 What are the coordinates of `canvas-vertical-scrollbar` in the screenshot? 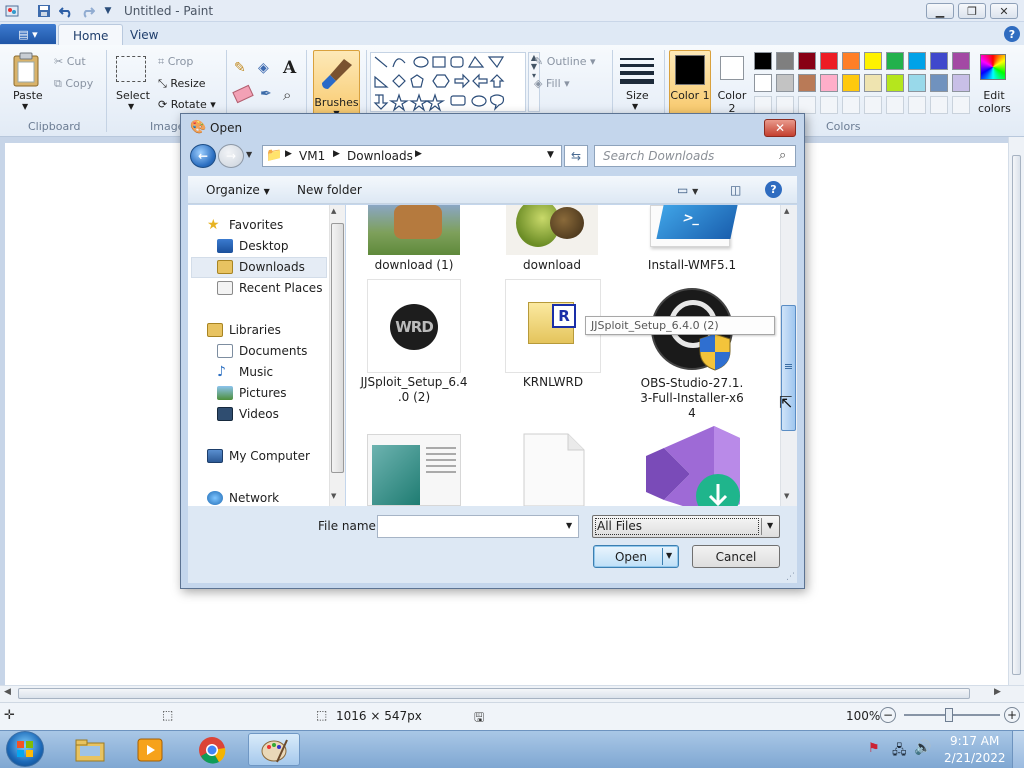 It's located at (1016, 411).